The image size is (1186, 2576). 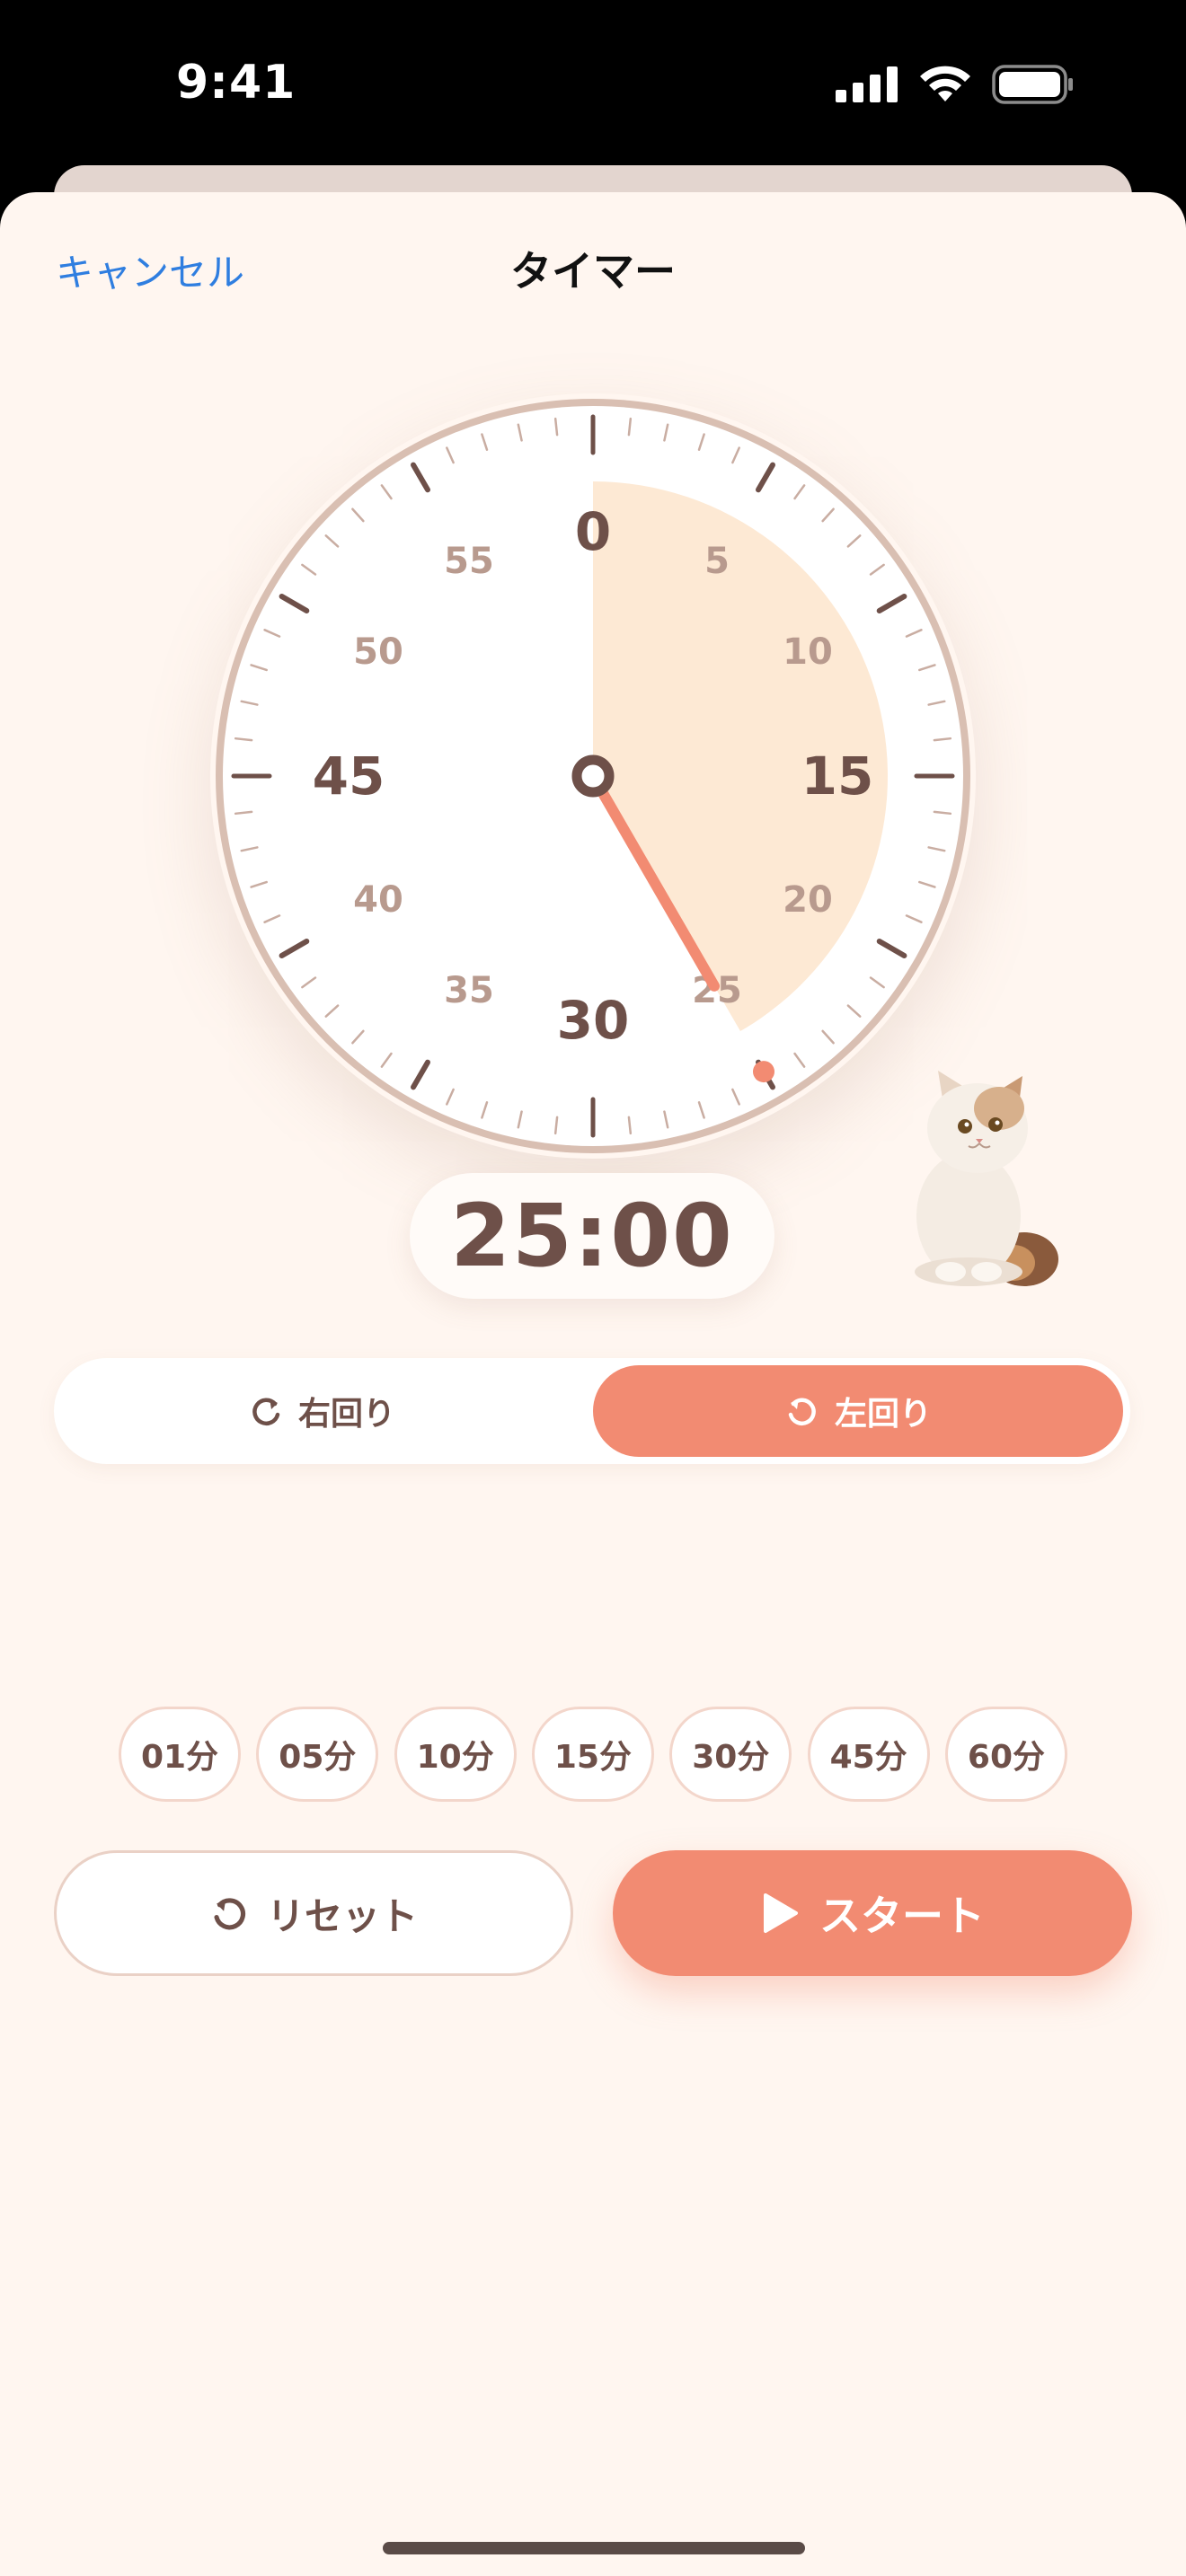 I want to click on clockwise-option: 右回り, so click(x=321, y=1411).